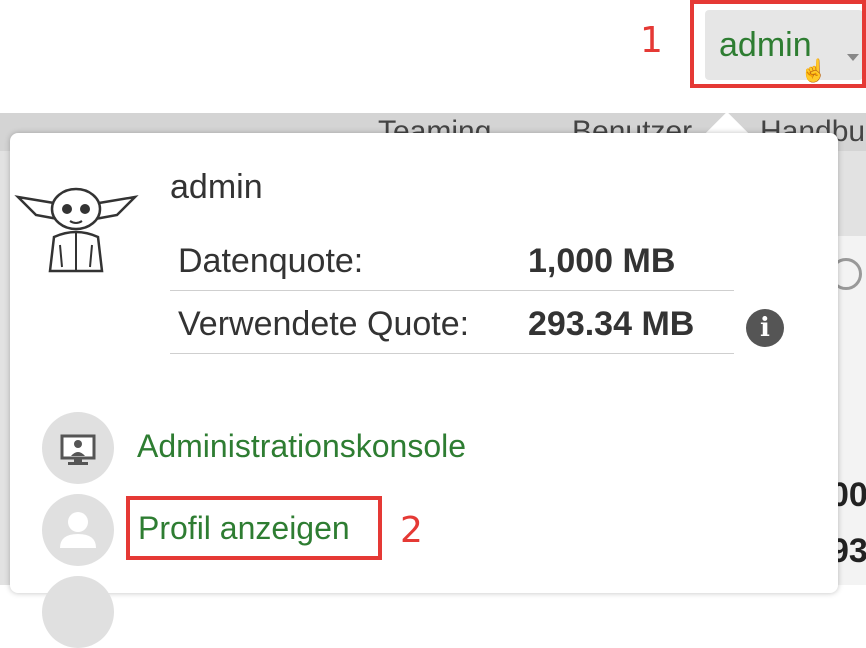  I want to click on menu-item-icon-partial, so click(78, 612).